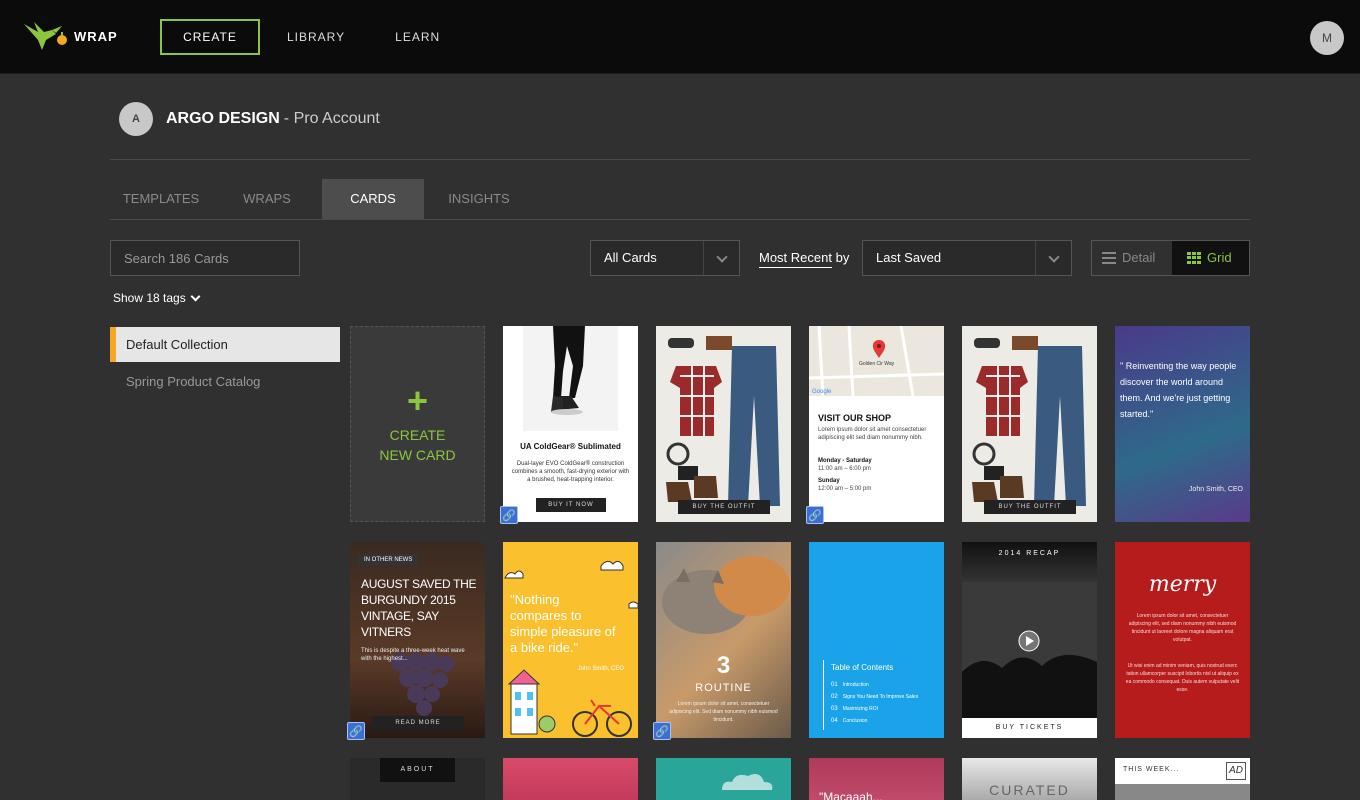 This screenshot has width=1360, height=800. I want to click on card-tile: ABOUT, so click(417, 779).